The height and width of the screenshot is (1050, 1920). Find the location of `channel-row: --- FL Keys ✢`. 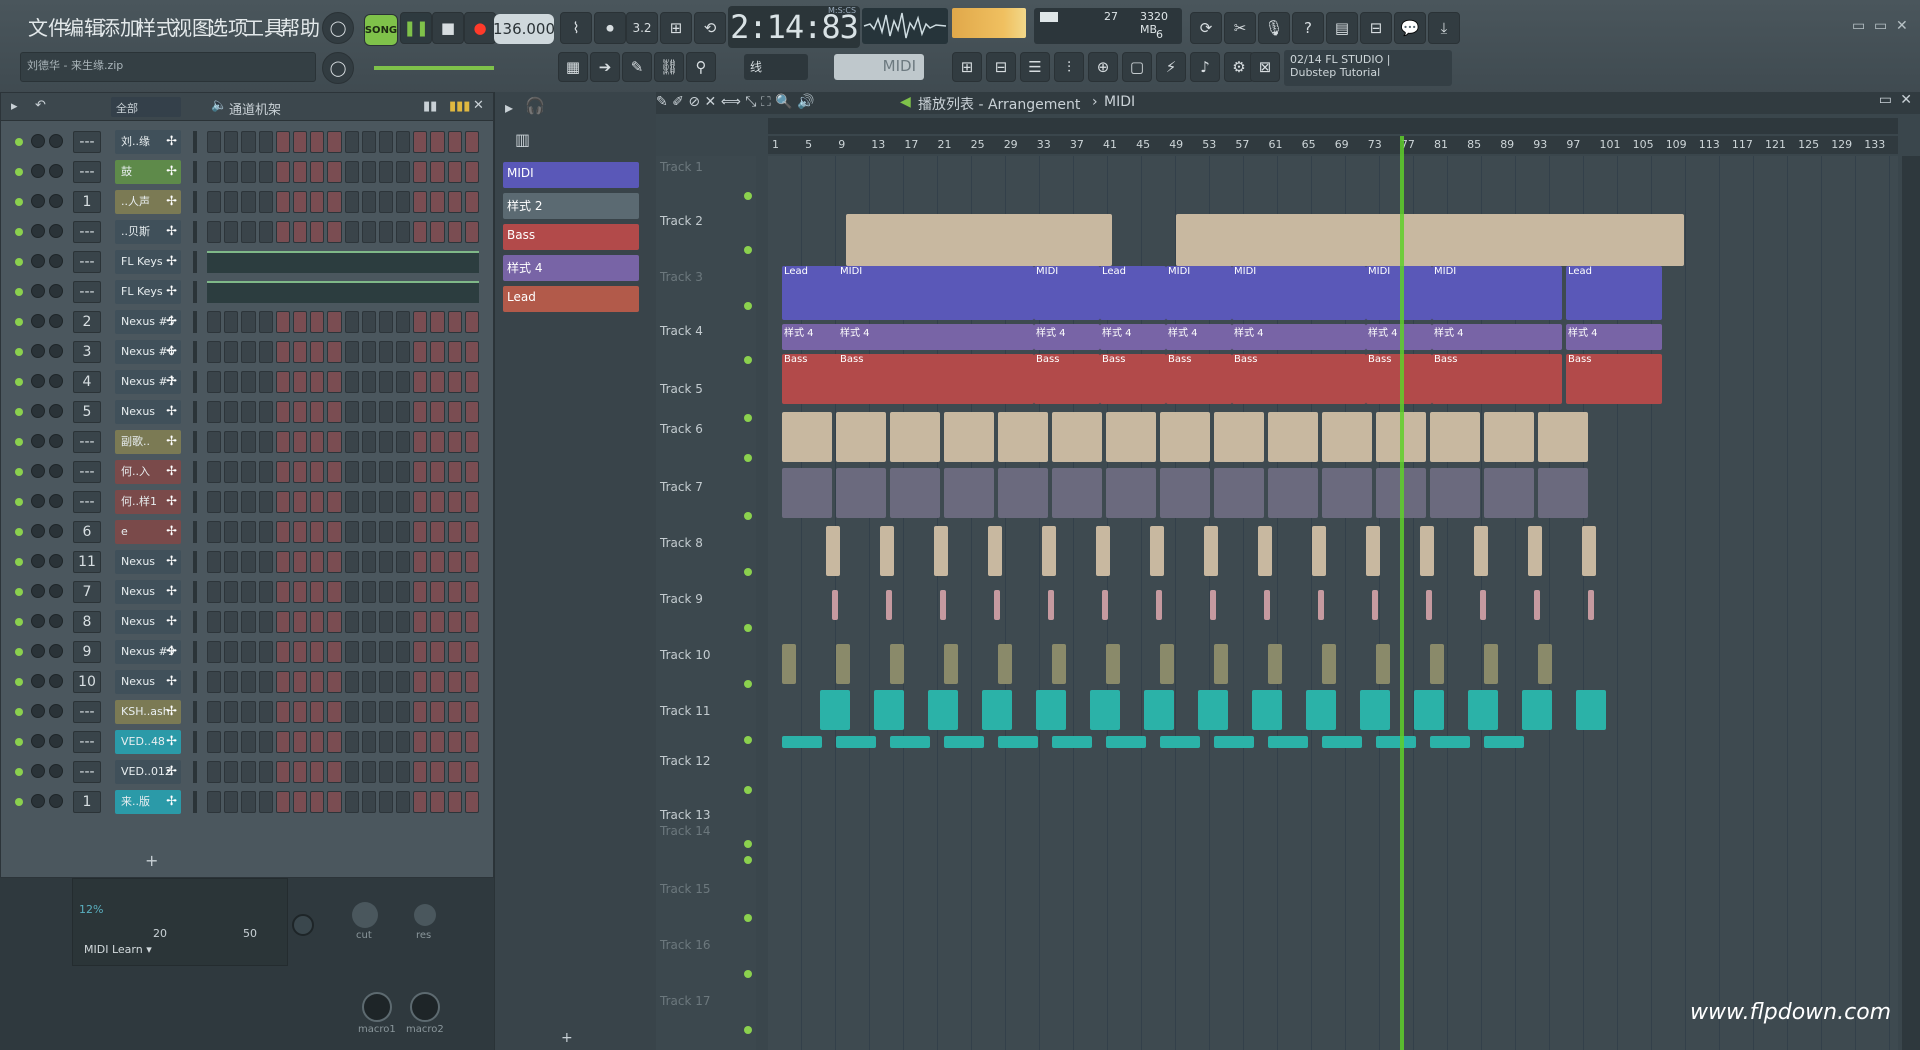

channel-row: --- FL Keys ✢ is located at coordinates (250, 262).